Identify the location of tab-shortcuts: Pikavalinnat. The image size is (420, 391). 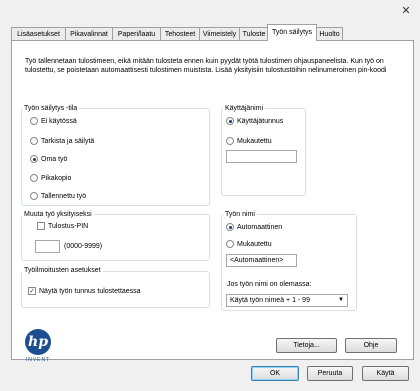
(89, 33).